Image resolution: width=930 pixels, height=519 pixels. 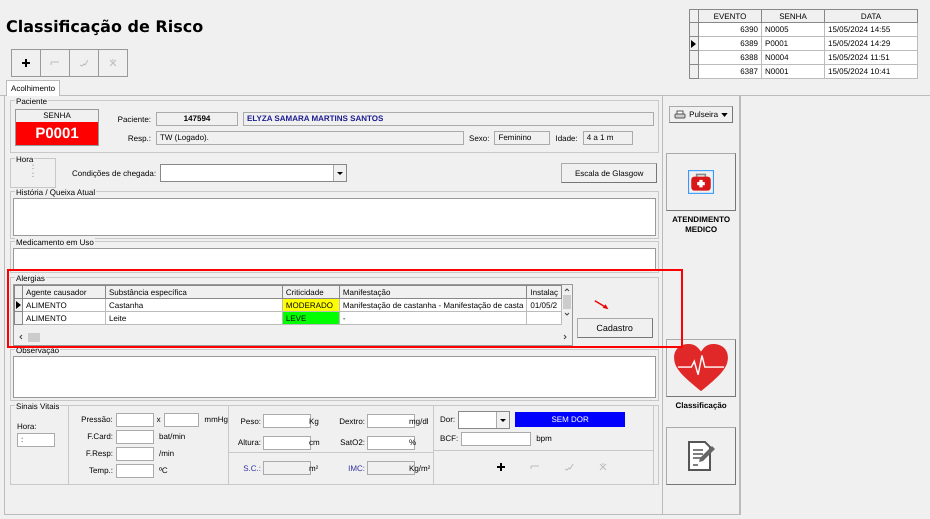 What do you see at coordinates (314, 421) in the screenshot?
I see `unit-label: Kg` at bounding box center [314, 421].